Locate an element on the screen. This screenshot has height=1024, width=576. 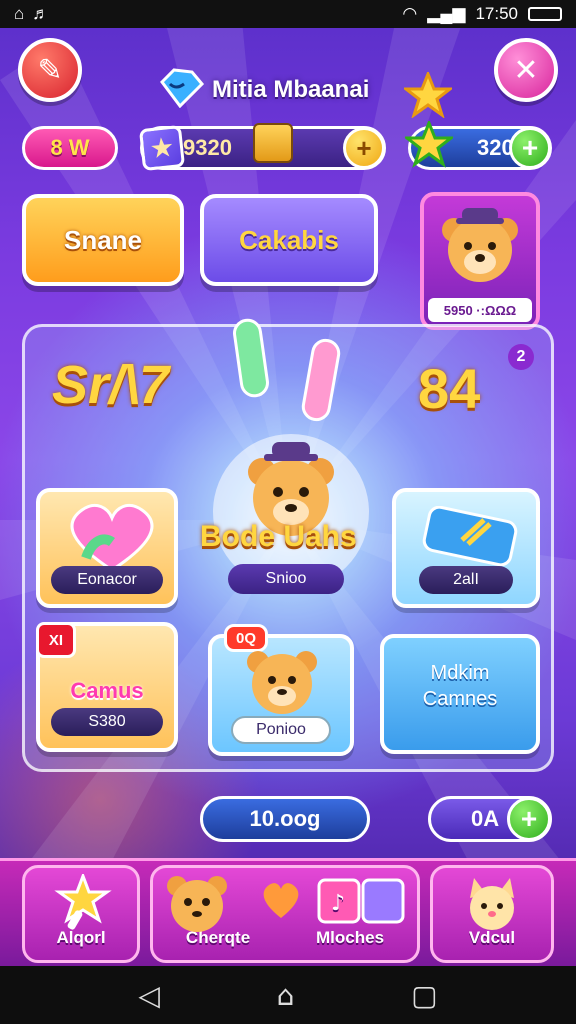
nav-center: ♪ Cherqte Mloches is located at coordinates (285, 914).